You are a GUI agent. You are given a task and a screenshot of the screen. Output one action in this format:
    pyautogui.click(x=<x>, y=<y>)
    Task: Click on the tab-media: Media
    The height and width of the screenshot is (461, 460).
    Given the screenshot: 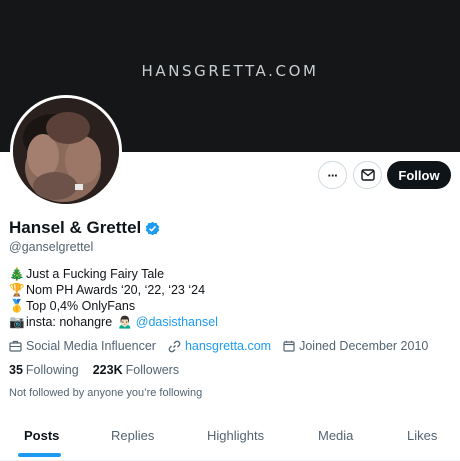 What is the action you would take?
    pyautogui.click(x=335, y=435)
    